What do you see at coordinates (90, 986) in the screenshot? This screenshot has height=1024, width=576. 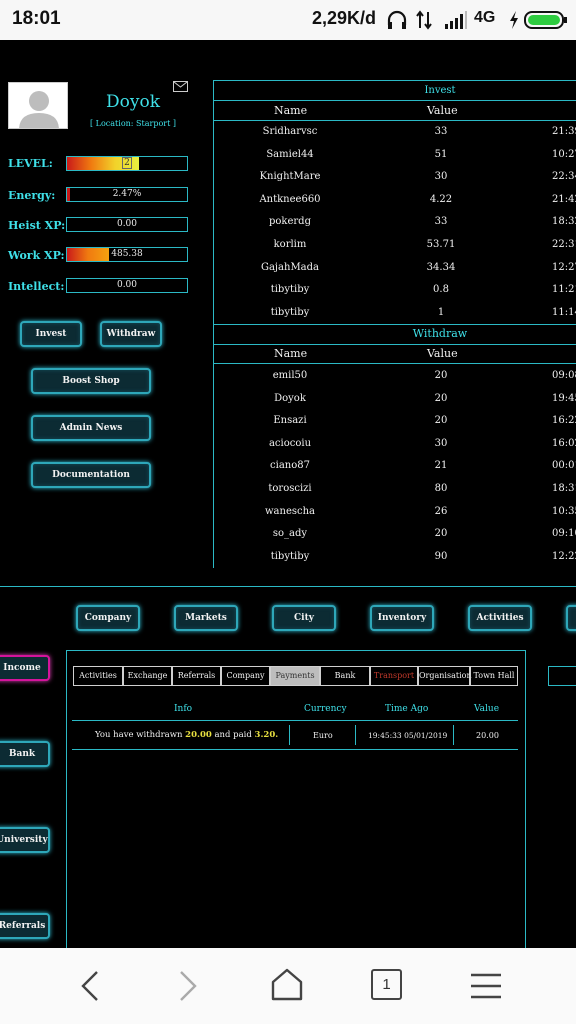 I see `back-icon` at bounding box center [90, 986].